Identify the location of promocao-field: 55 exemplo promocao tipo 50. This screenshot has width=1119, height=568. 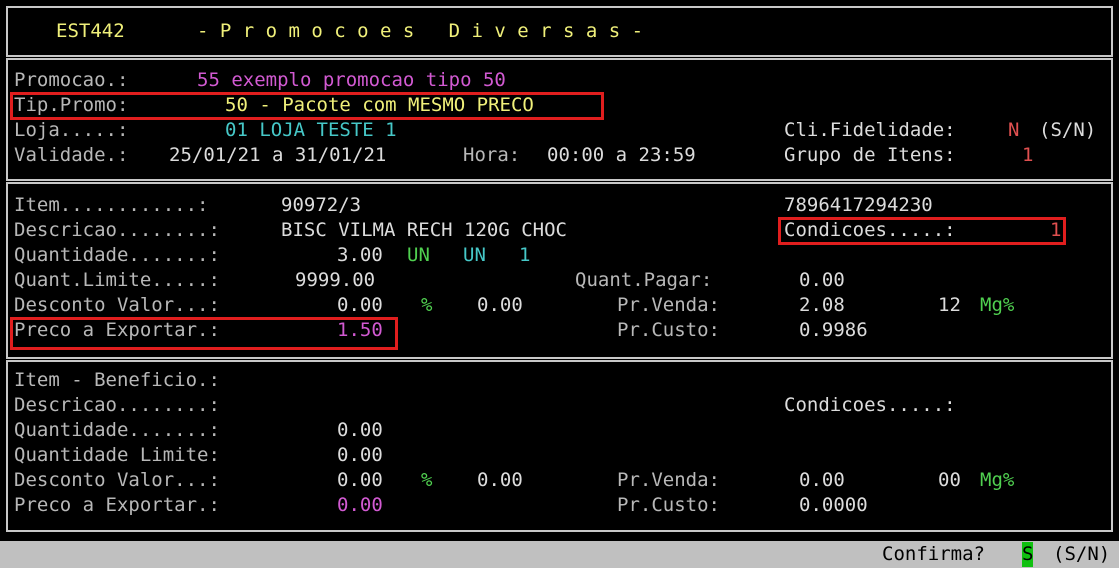
(351, 80).